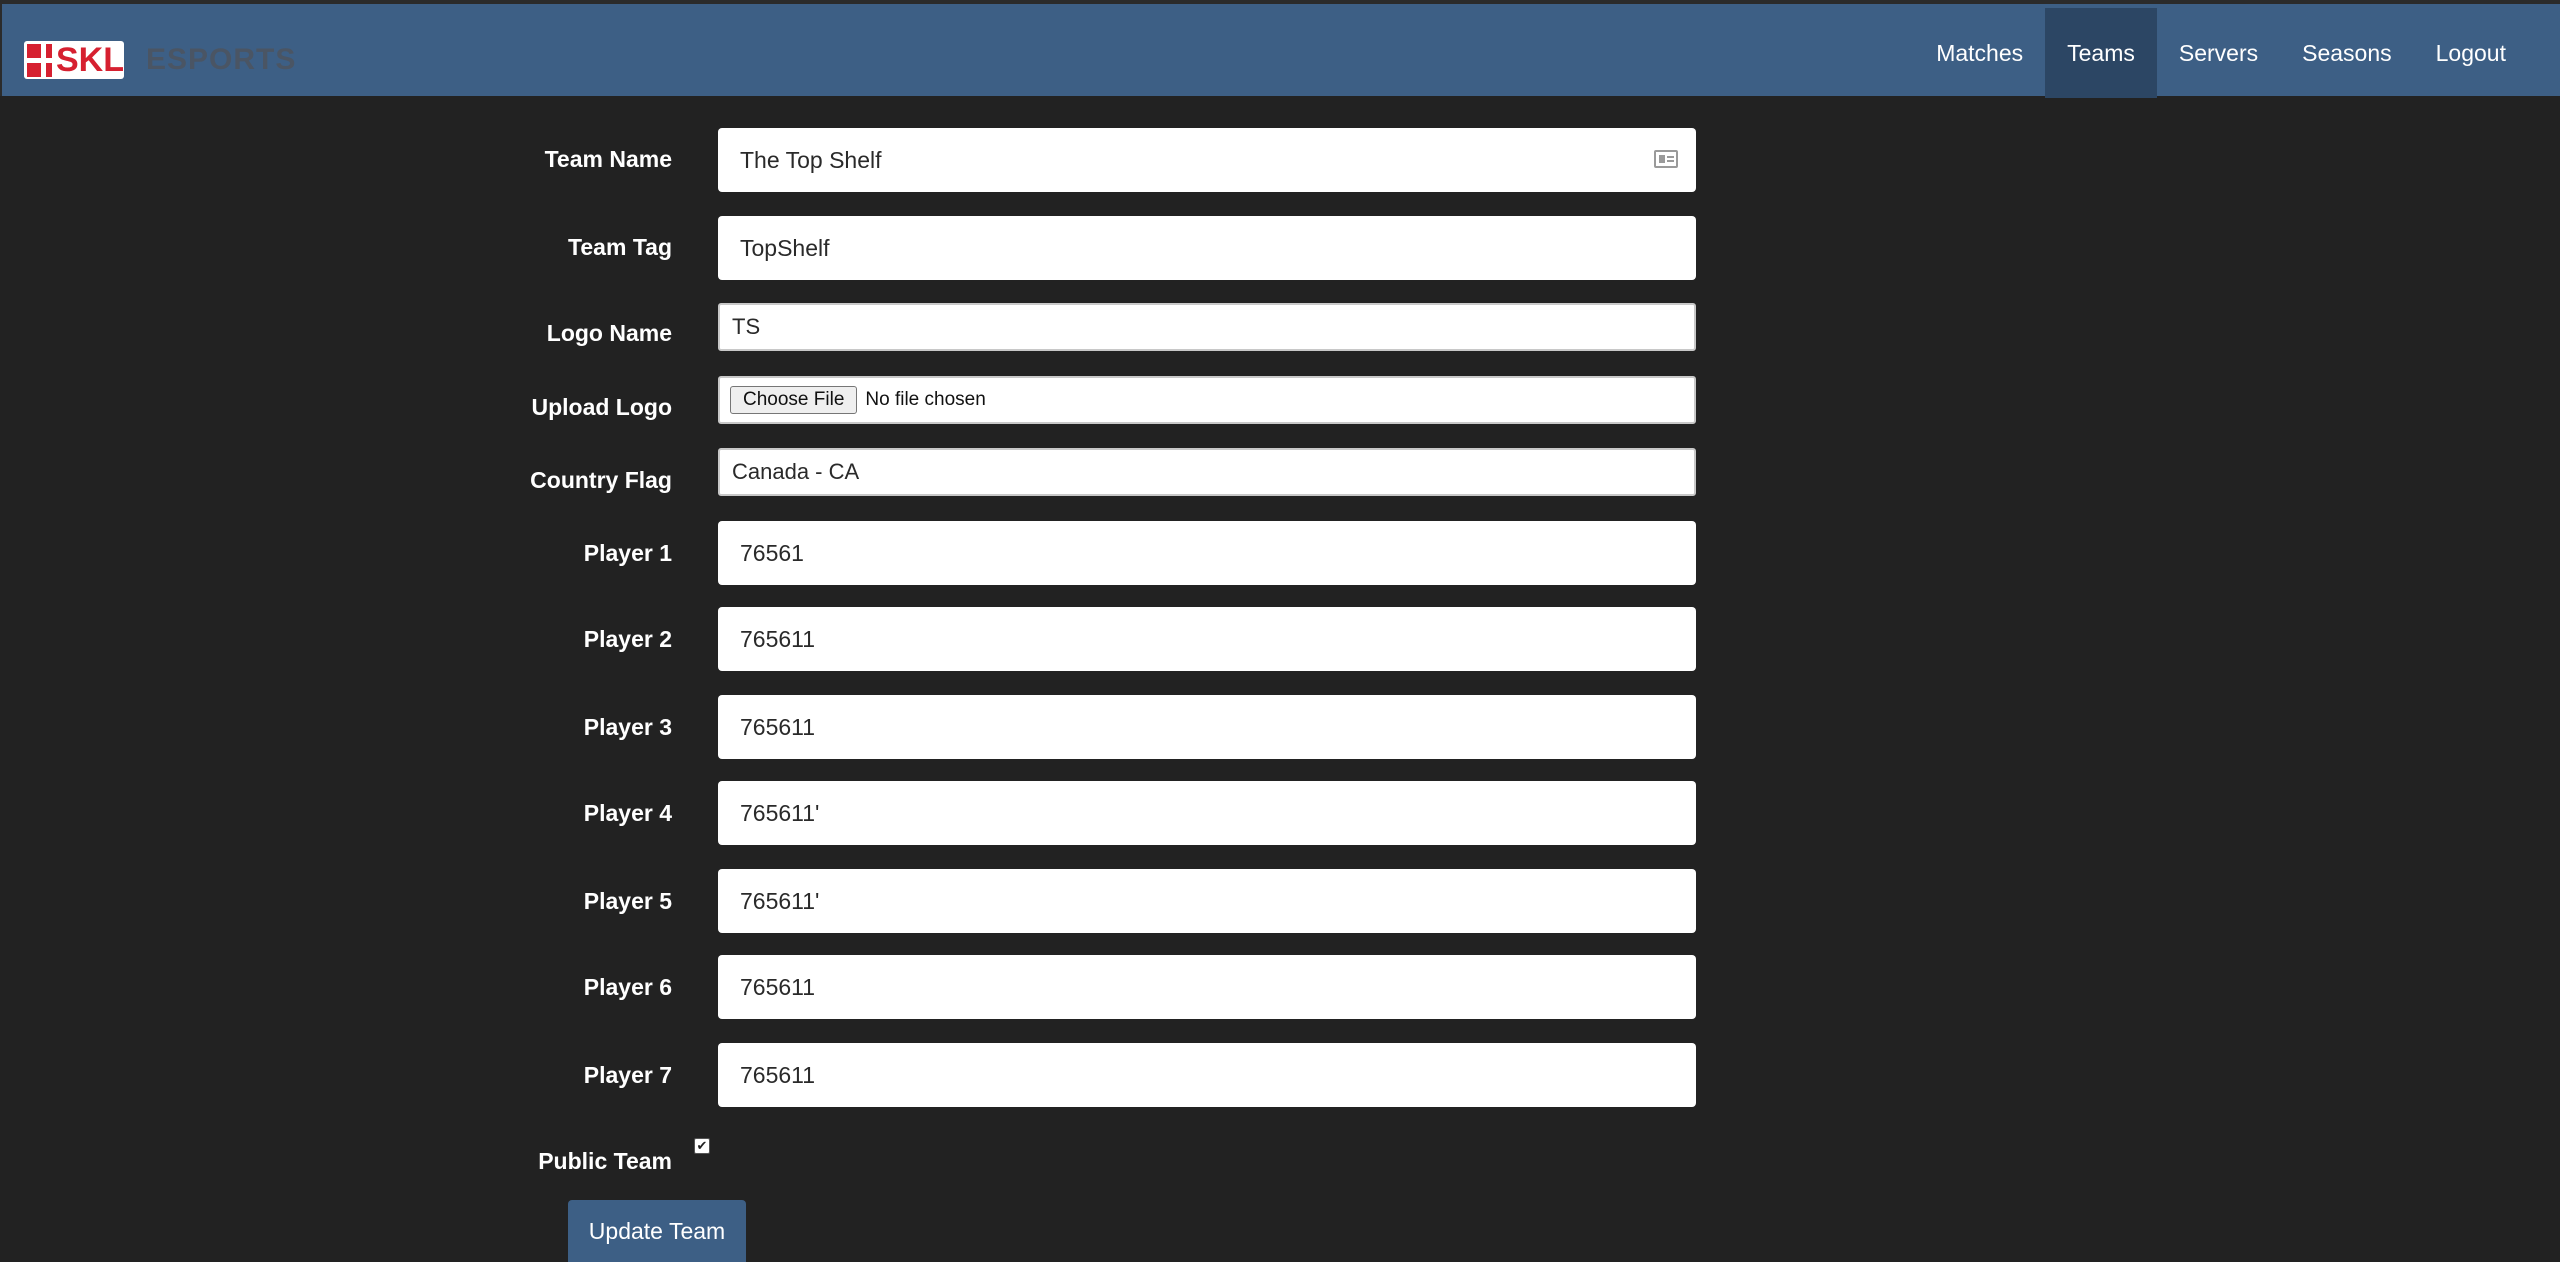  What do you see at coordinates (1207, 248) in the screenshot?
I see `team-tag-input: TopShelf` at bounding box center [1207, 248].